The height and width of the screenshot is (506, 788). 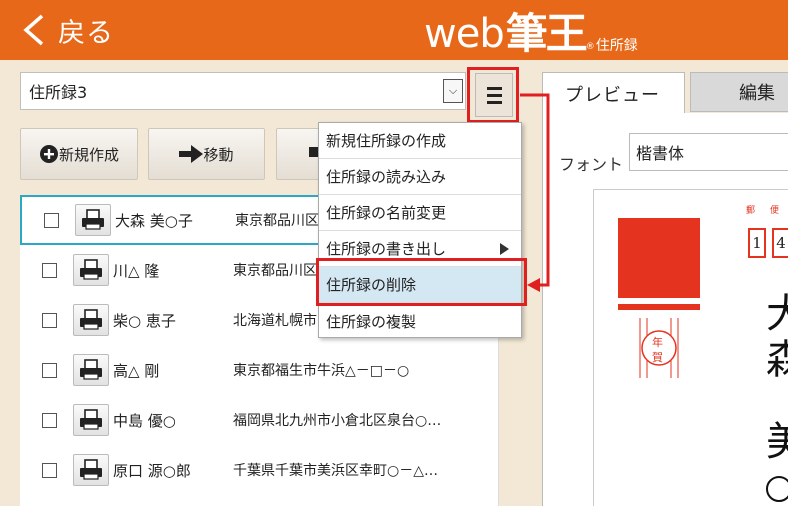 What do you see at coordinates (708, 152) in the screenshot?
I see `font-select: 楷書体` at bounding box center [708, 152].